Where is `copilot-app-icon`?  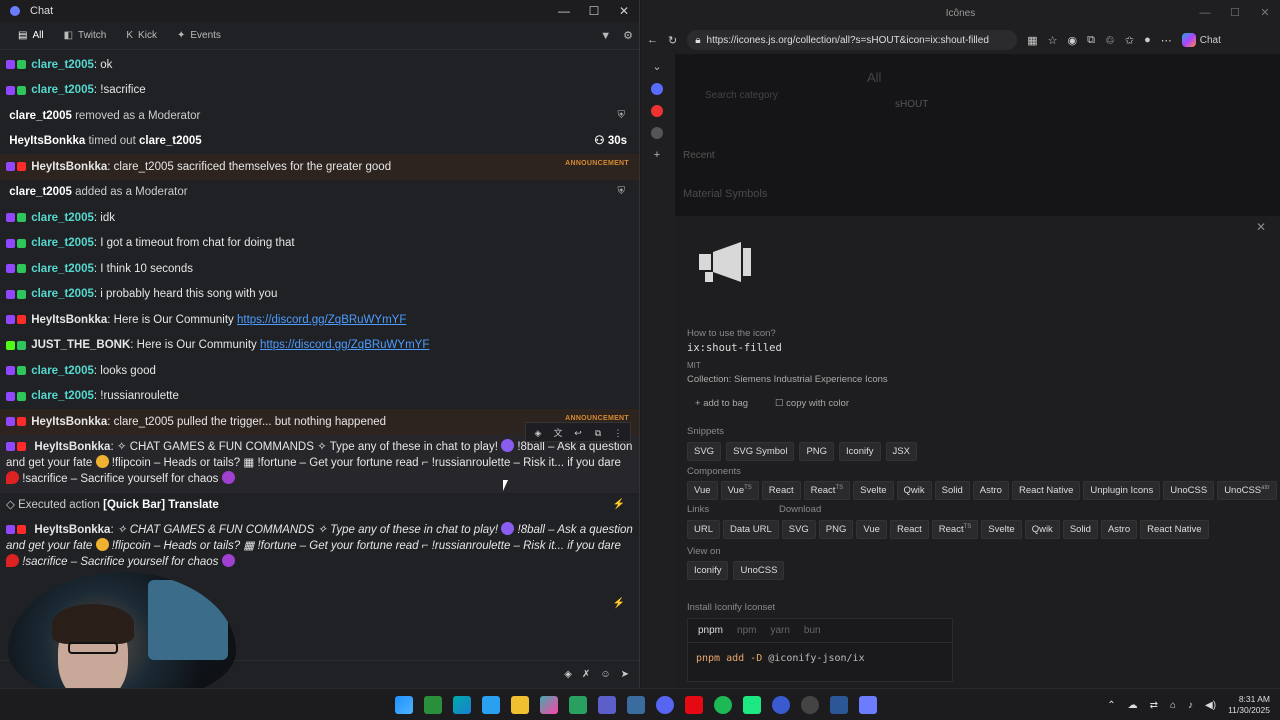 copilot-app-icon is located at coordinates (549, 705).